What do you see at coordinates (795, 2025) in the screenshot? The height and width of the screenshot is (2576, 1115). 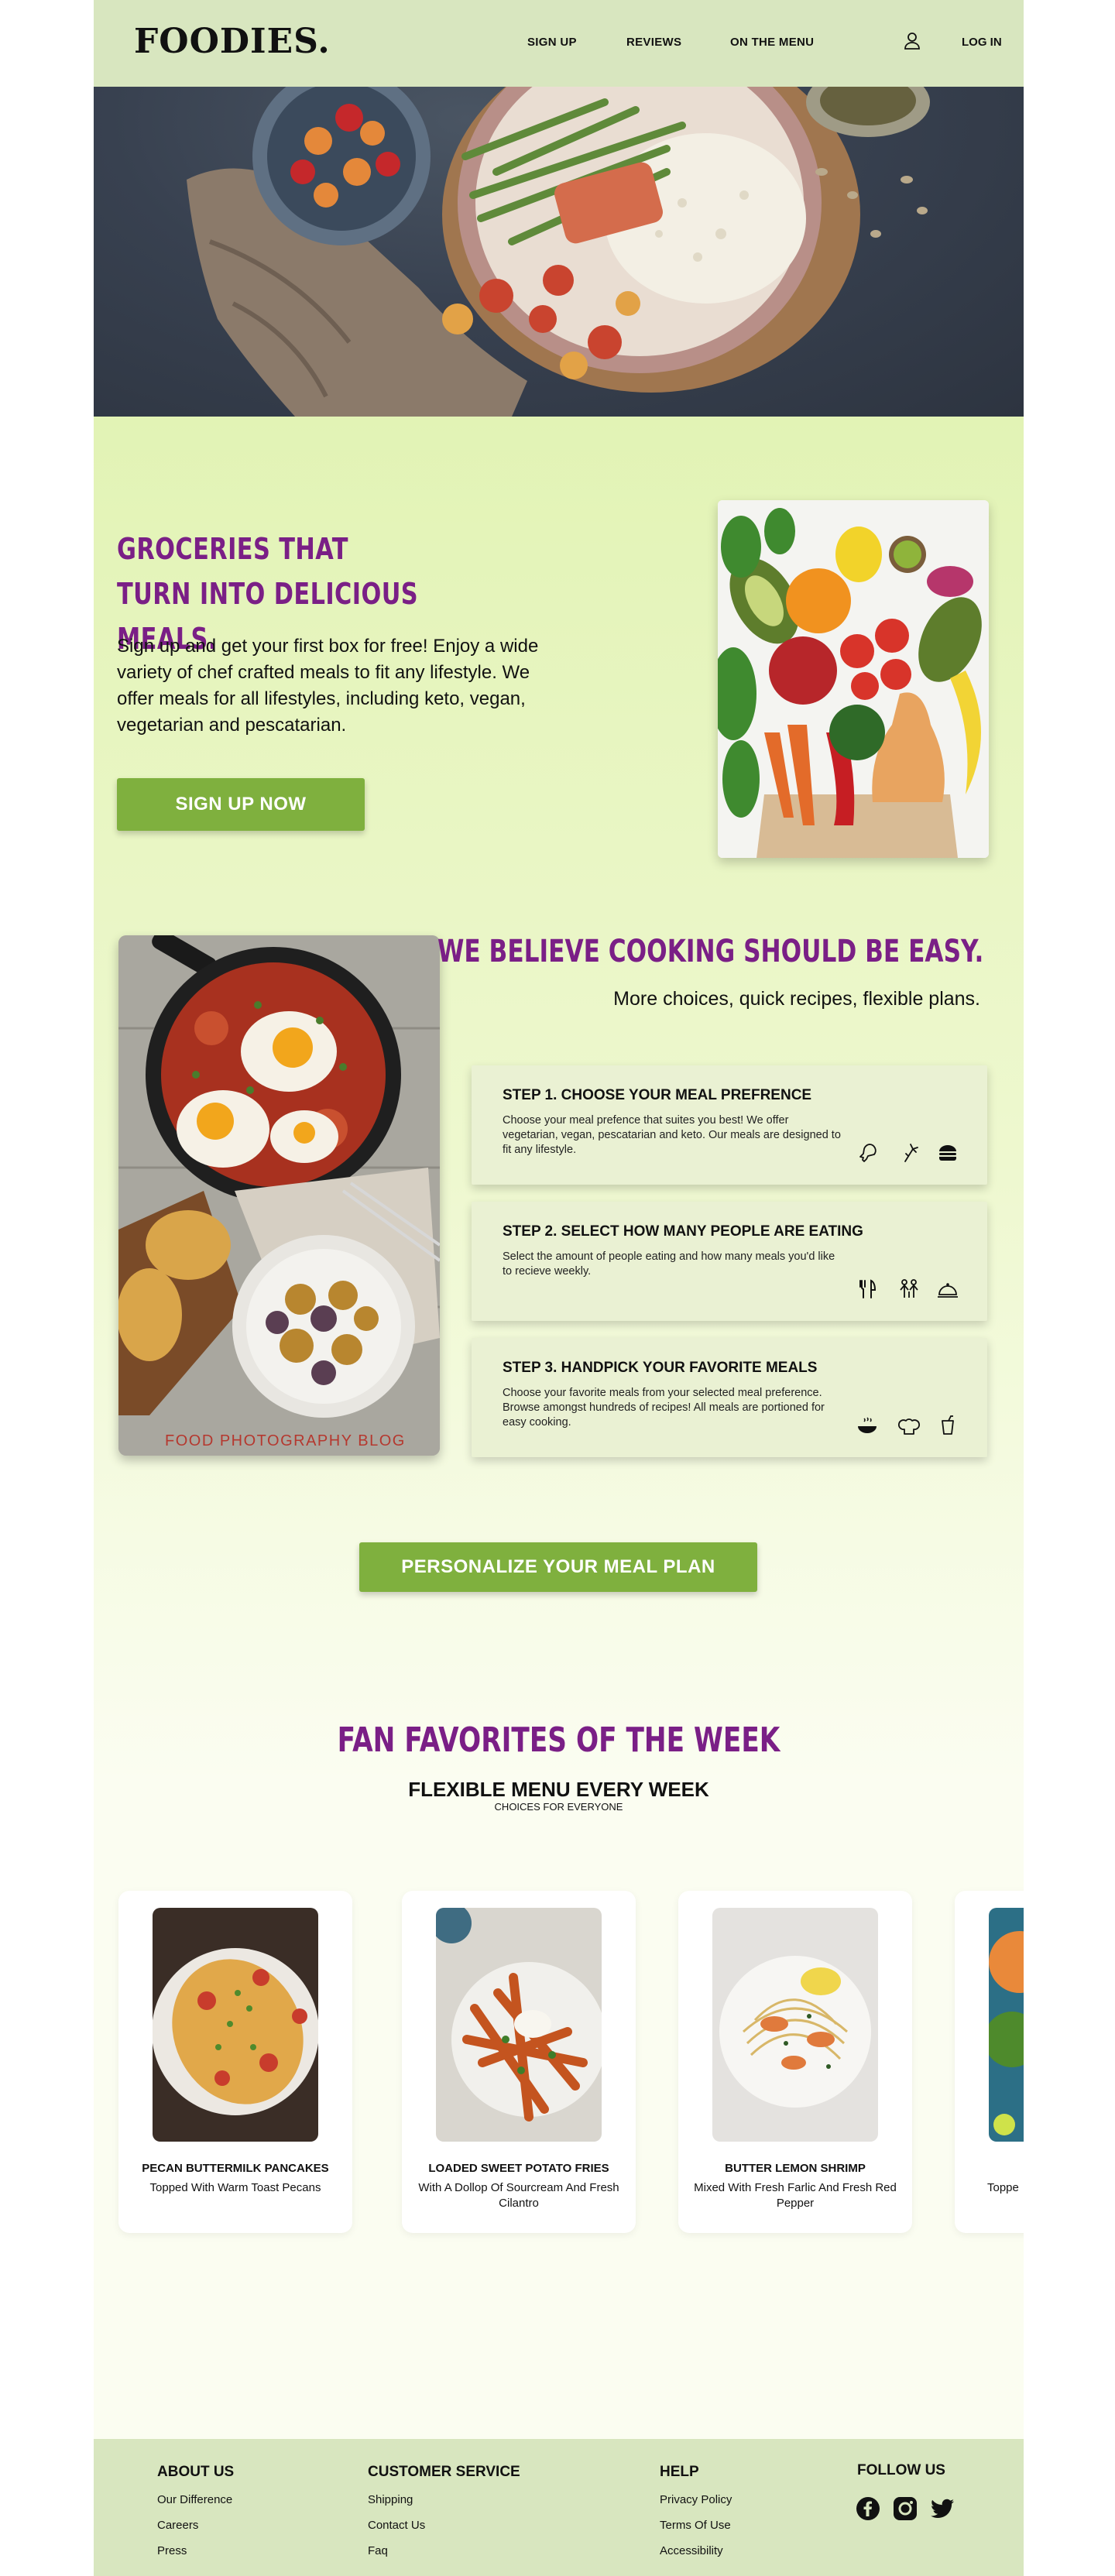 I see `lemon-shrimp-photo` at bounding box center [795, 2025].